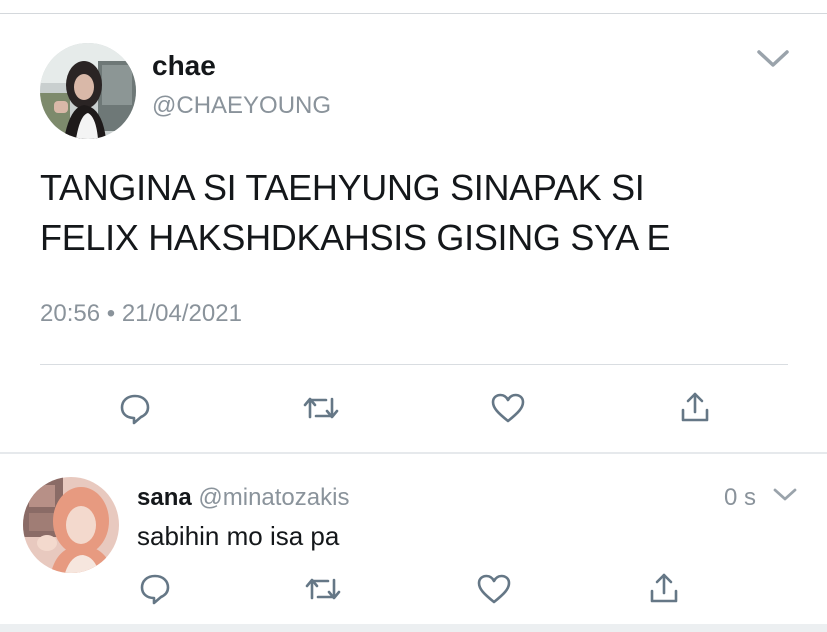 This screenshot has height=632, width=827. Describe the element at coordinates (664, 588) in the screenshot. I see `reply-share-upload-icon` at that location.